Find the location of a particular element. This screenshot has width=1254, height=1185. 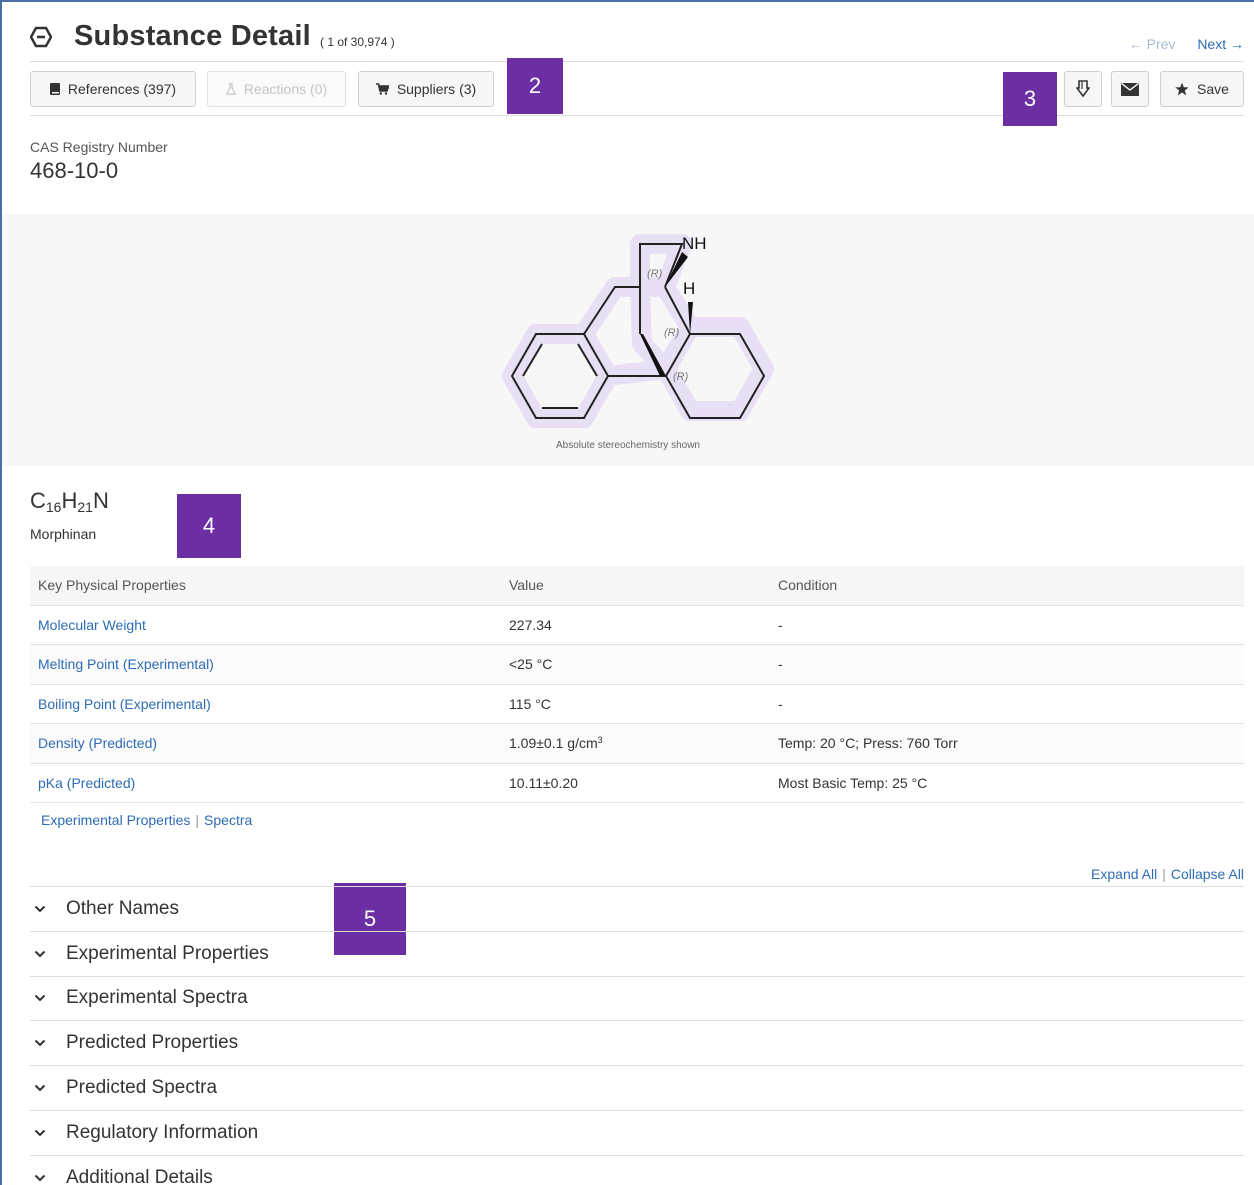

email-button is located at coordinates (1130, 89).